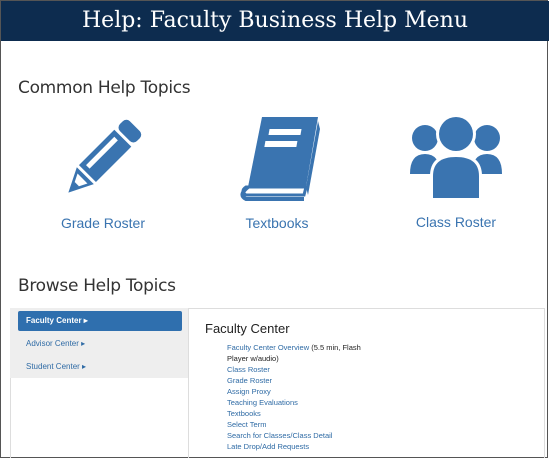 The height and width of the screenshot is (460, 550). What do you see at coordinates (268, 347) in the screenshot?
I see `link-faculty-center-overview: Faculty Center Overview` at bounding box center [268, 347].